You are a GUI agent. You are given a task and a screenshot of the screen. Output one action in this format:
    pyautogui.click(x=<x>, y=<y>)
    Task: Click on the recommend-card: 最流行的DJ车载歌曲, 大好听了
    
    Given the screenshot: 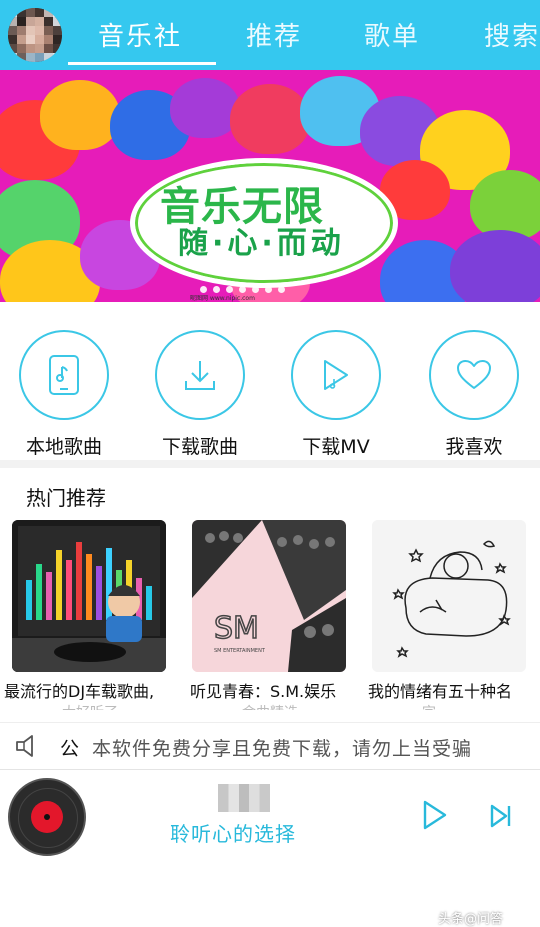 What is the action you would take?
    pyautogui.click(x=85, y=615)
    